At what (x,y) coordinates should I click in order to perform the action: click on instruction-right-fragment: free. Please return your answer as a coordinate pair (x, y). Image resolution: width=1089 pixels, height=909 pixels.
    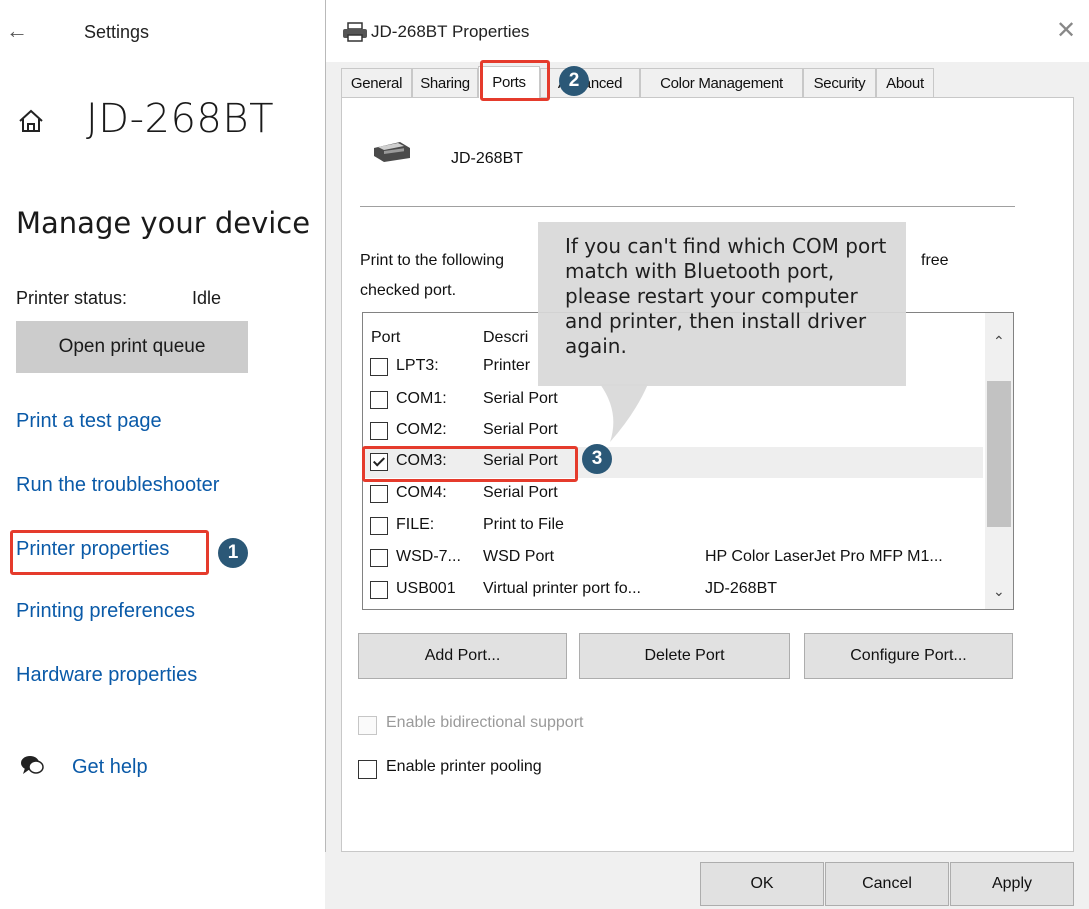
    Looking at the image, I should click on (935, 260).